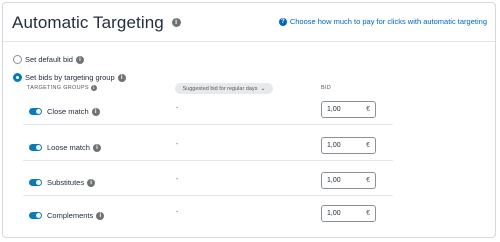 This screenshot has height=242, width=500. What do you see at coordinates (88, 22) in the screenshot?
I see `title-text: Automatic Targeting` at bounding box center [88, 22].